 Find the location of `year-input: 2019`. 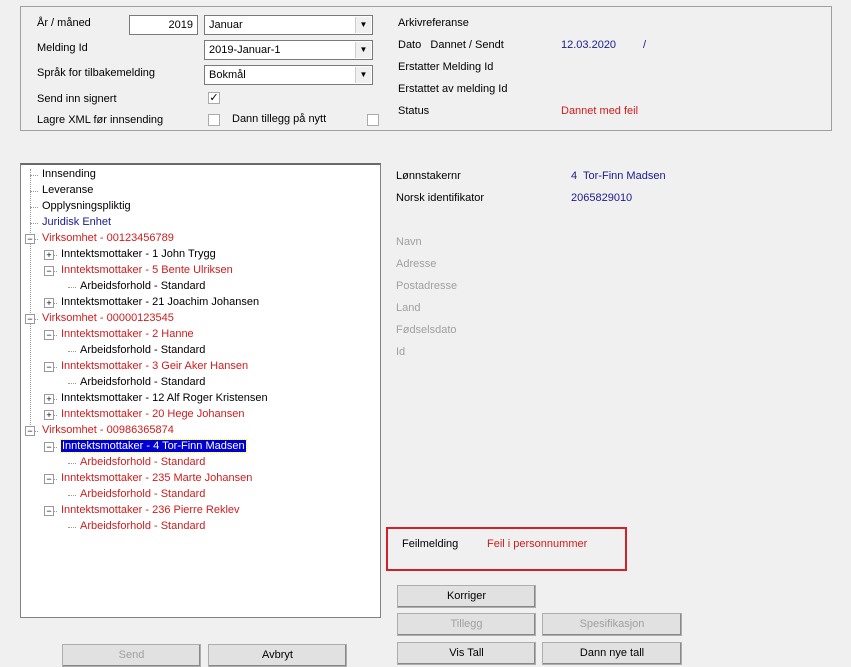

year-input: 2019 is located at coordinates (163, 25).